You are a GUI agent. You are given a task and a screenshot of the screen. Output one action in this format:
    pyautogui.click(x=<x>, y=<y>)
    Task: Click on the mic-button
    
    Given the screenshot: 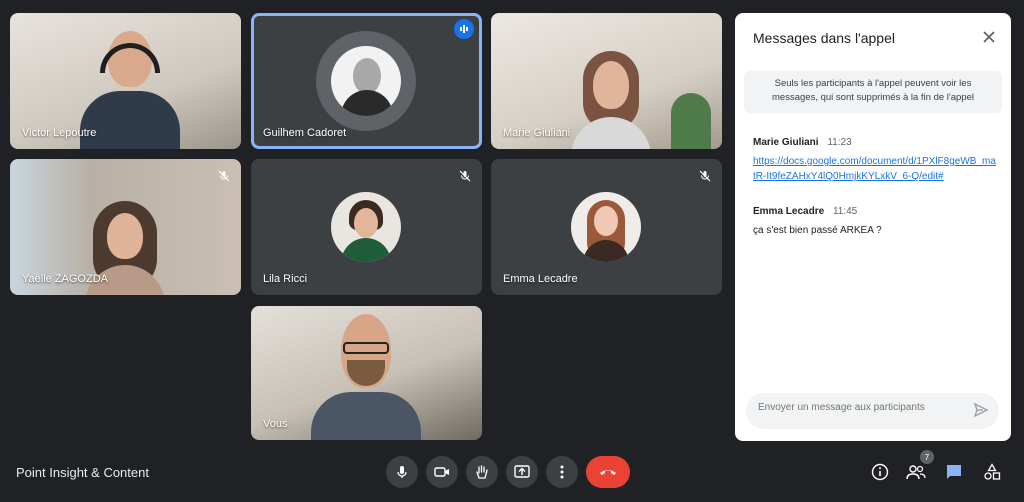 What is the action you would take?
    pyautogui.click(x=402, y=472)
    